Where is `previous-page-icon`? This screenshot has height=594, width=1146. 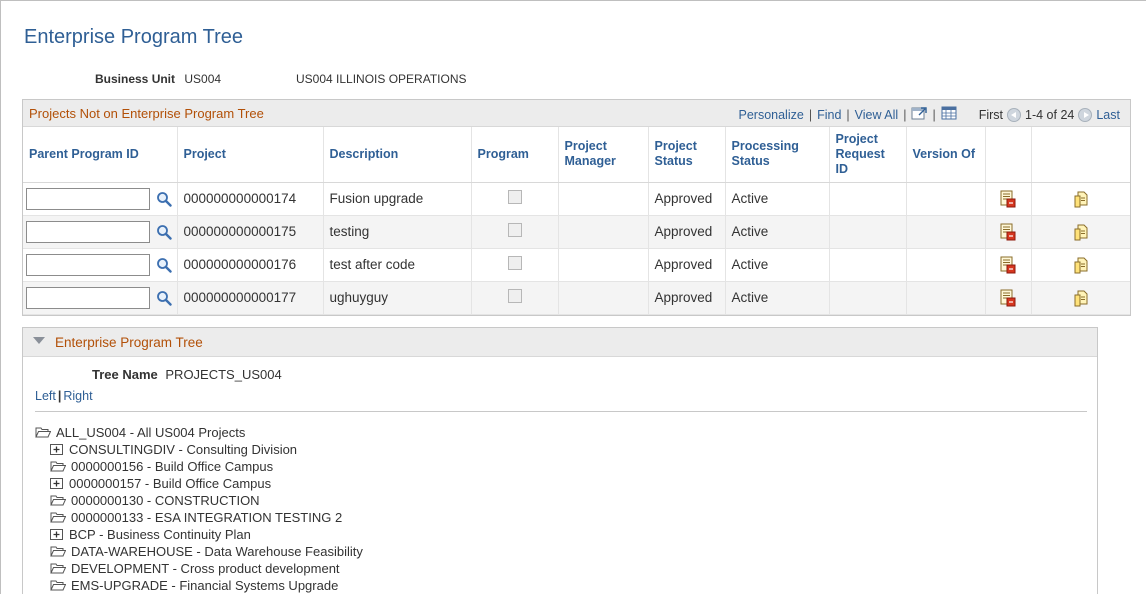
previous-page-icon is located at coordinates (1014, 114).